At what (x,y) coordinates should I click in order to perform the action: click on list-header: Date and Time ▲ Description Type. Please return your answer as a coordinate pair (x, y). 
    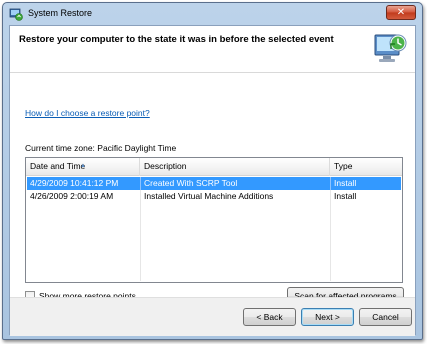
    Looking at the image, I should click on (214, 167).